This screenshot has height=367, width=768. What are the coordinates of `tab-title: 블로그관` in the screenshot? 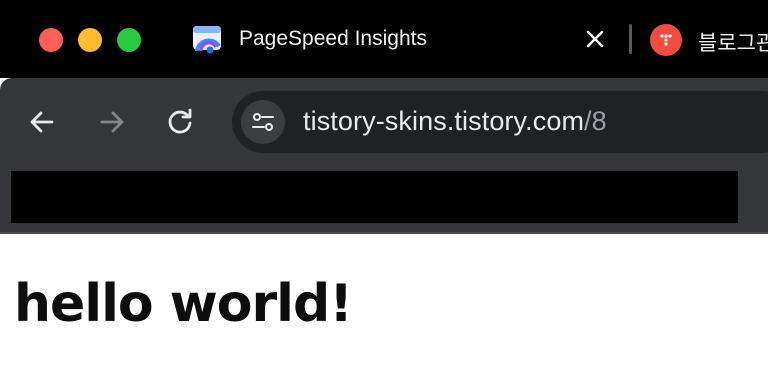 It's located at (733, 43).